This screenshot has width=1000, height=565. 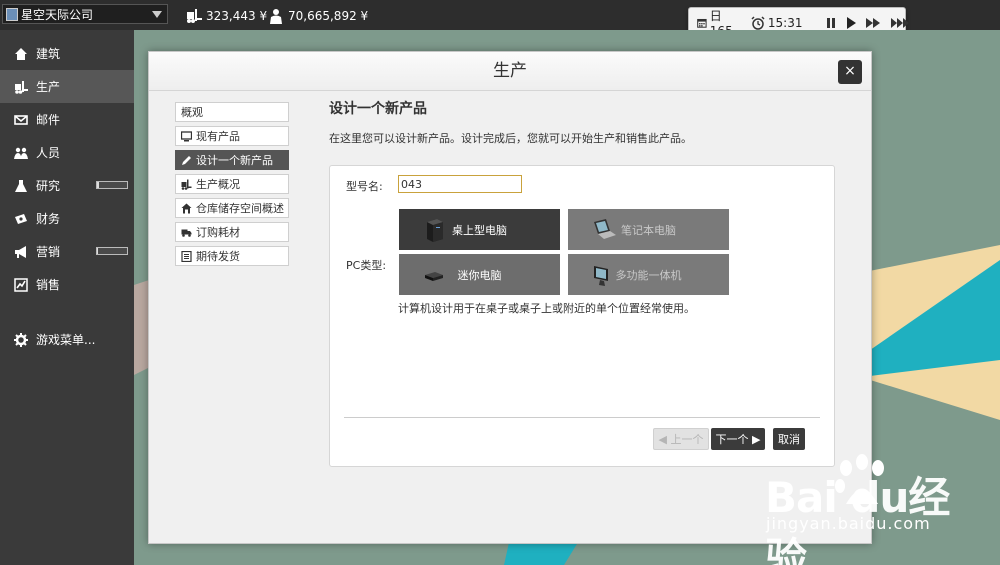 I want to click on money-value: 70,665,892 ¥, so click(x=328, y=16).